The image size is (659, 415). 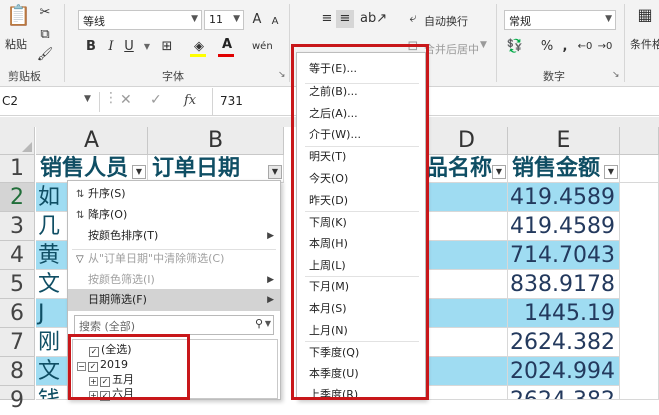 What do you see at coordinates (17, 371) in the screenshot?
I see `row-header: 8` at bounding box center [17, 371].